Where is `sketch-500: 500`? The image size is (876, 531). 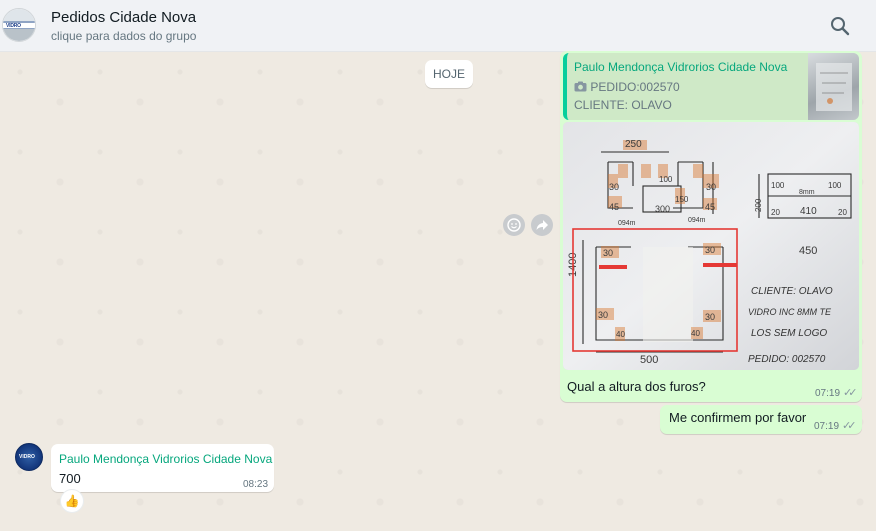 sketch-500: 500 is located at coordinates (649, 360).